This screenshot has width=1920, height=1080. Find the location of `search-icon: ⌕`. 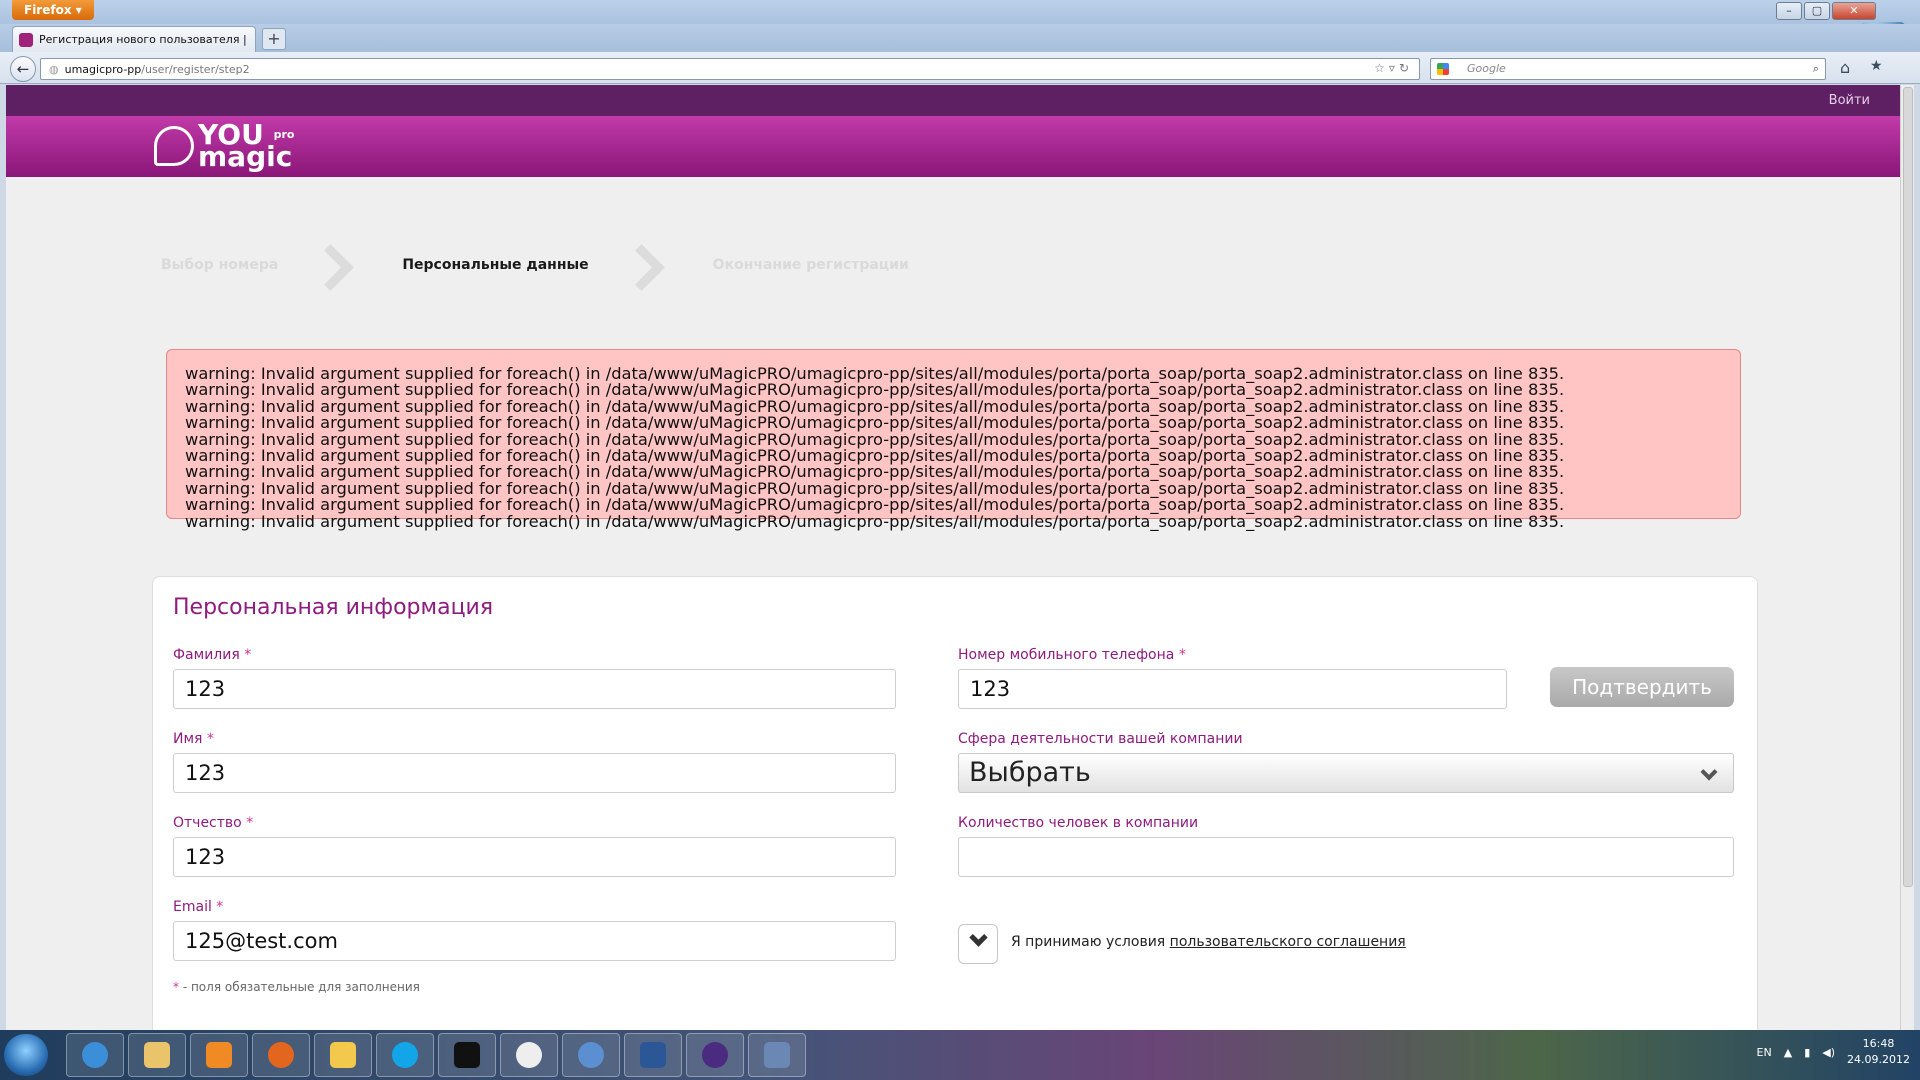

search-icon: ⌕ is located at coordinates (1816, 69).